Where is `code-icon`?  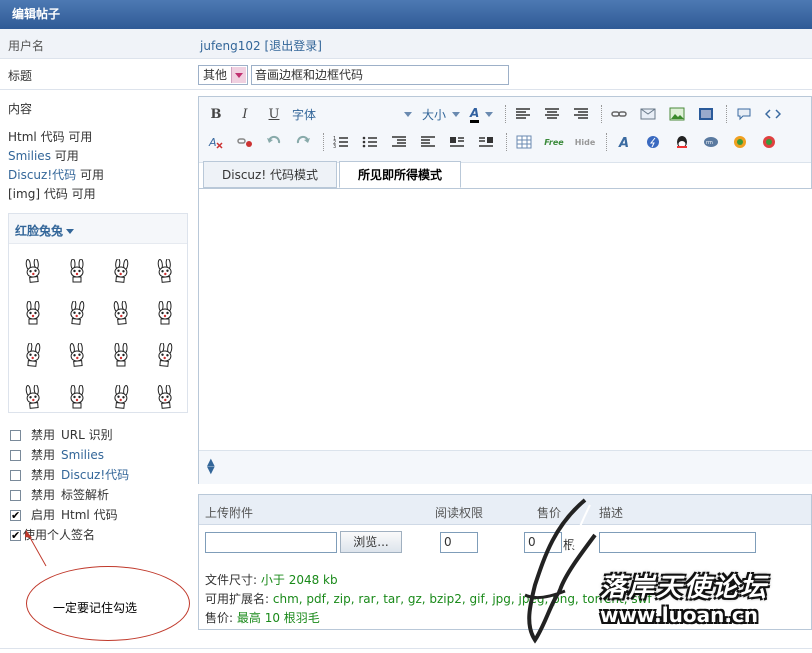
code-icon is located at coordinates (773, 114).